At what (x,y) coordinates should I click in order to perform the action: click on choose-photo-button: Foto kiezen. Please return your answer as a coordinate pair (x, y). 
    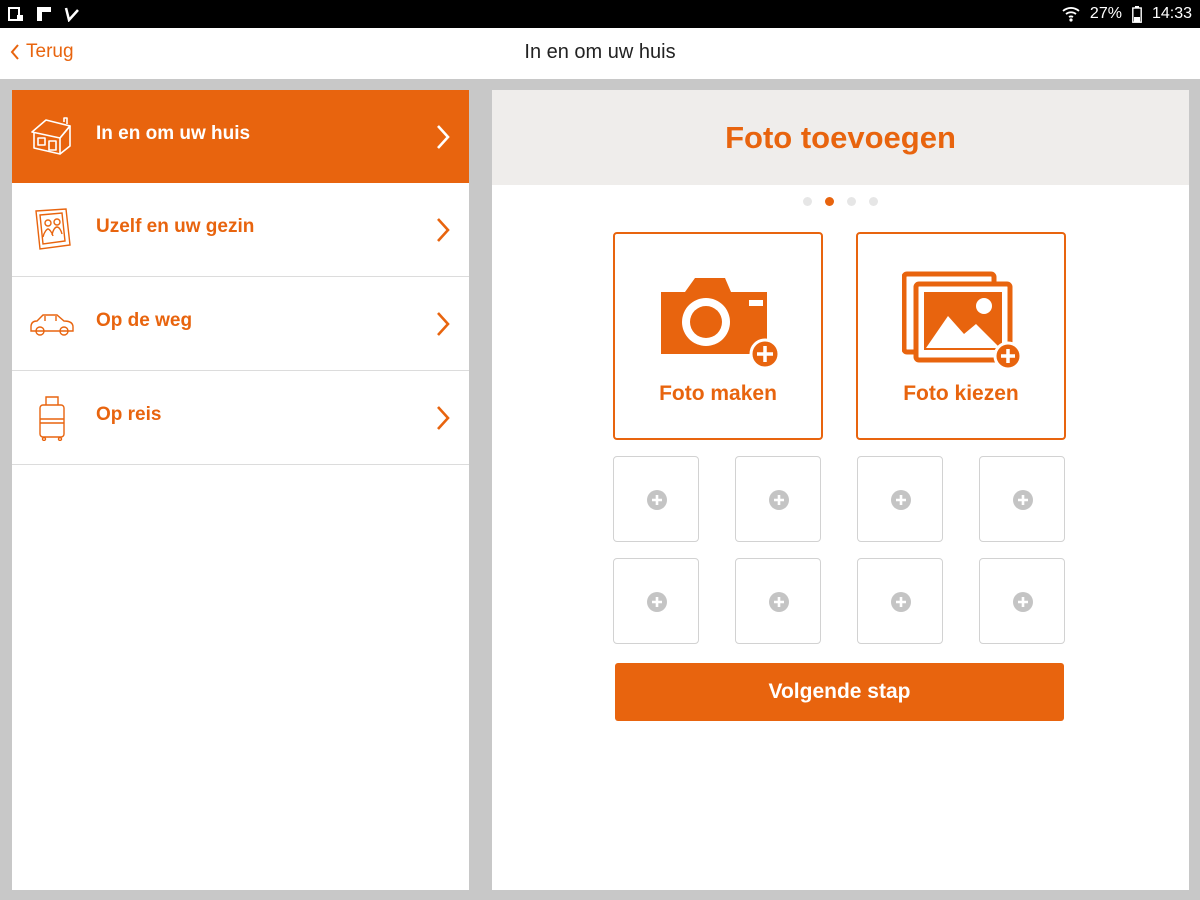
    Looking at the image, I should click on (961, 336).